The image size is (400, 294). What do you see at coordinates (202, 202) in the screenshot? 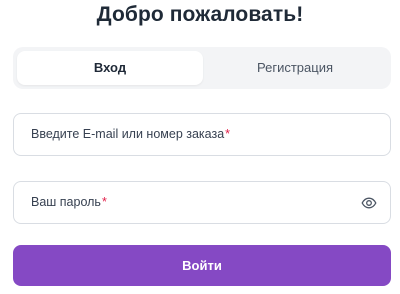
I see `password-field: Ваш пароль*` at bounding box center [202, 202].